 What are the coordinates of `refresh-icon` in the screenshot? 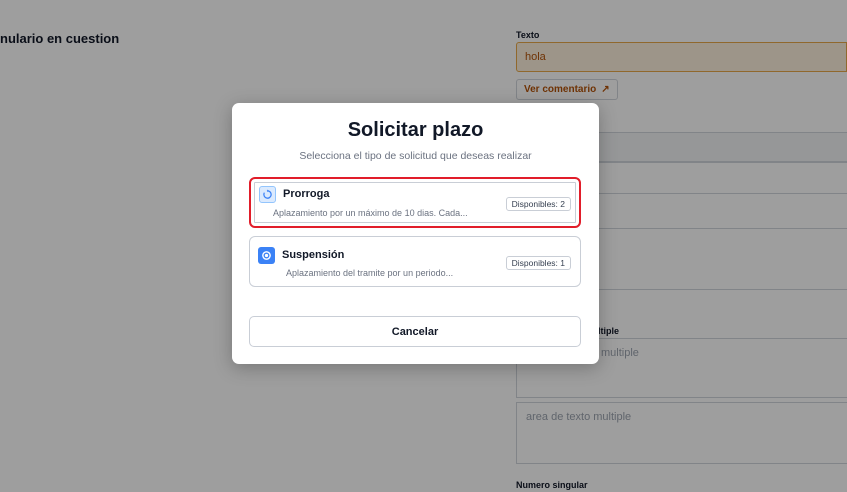 It's located at (267, 194).